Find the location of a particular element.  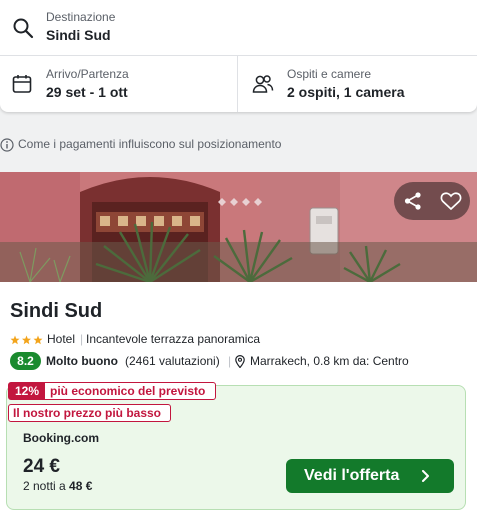

deal-provider: Booking.com is located at coordinates (61, 438).